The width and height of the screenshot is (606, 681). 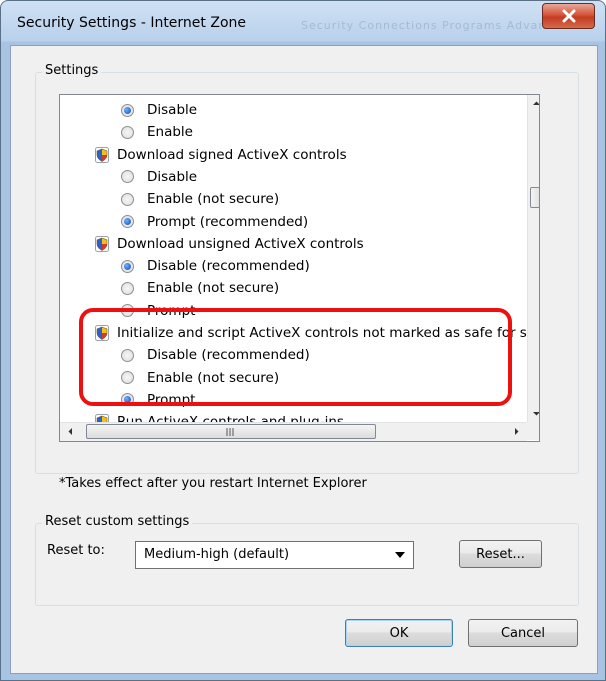 I want to click on chevron-down-icon, so click(x=400, y=555).